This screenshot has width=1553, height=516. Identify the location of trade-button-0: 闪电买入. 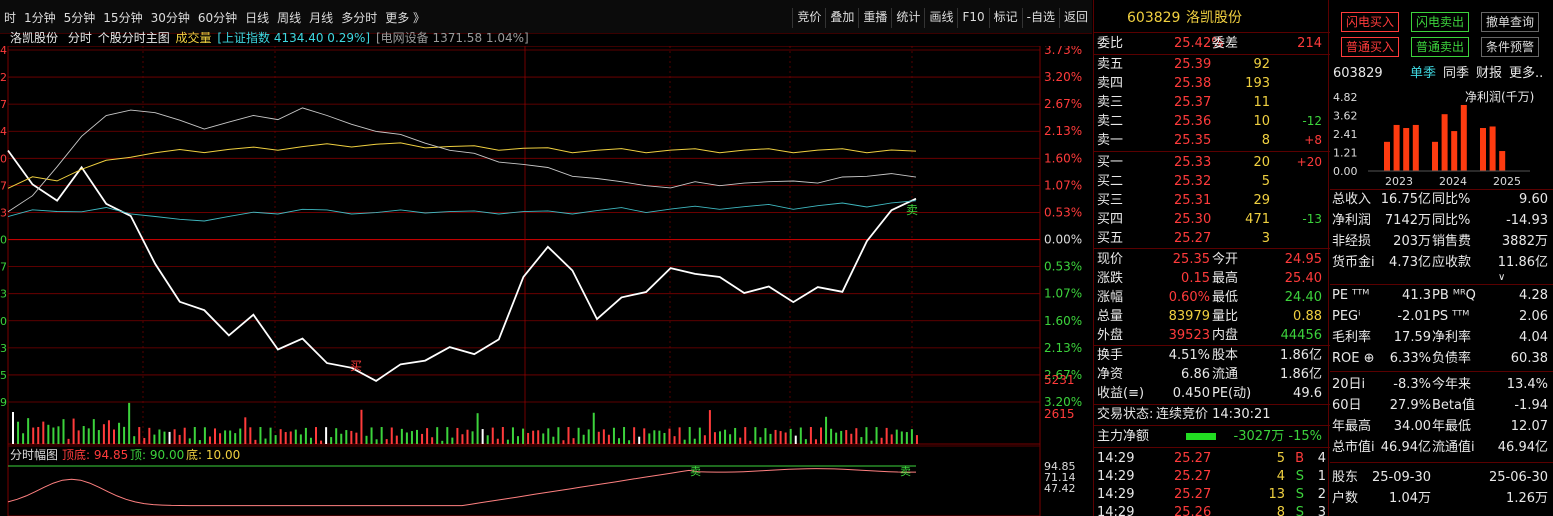
(1370, 22).